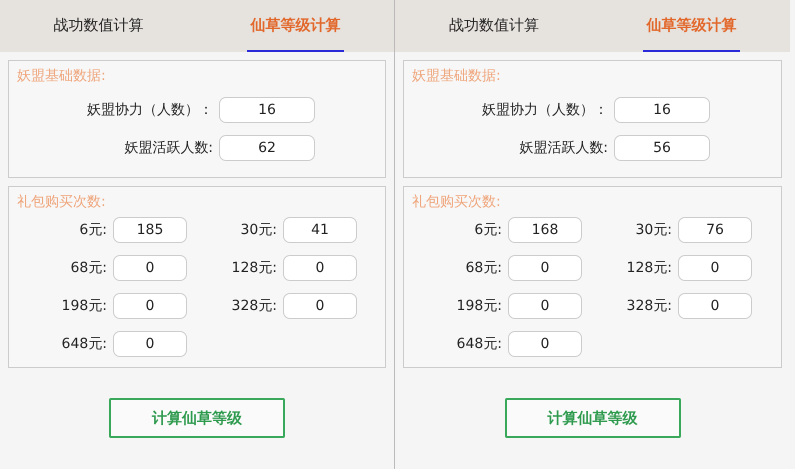 The height and width of the screenshot is (469, 795). I want to click on input-field: 76, so click(715, 230).